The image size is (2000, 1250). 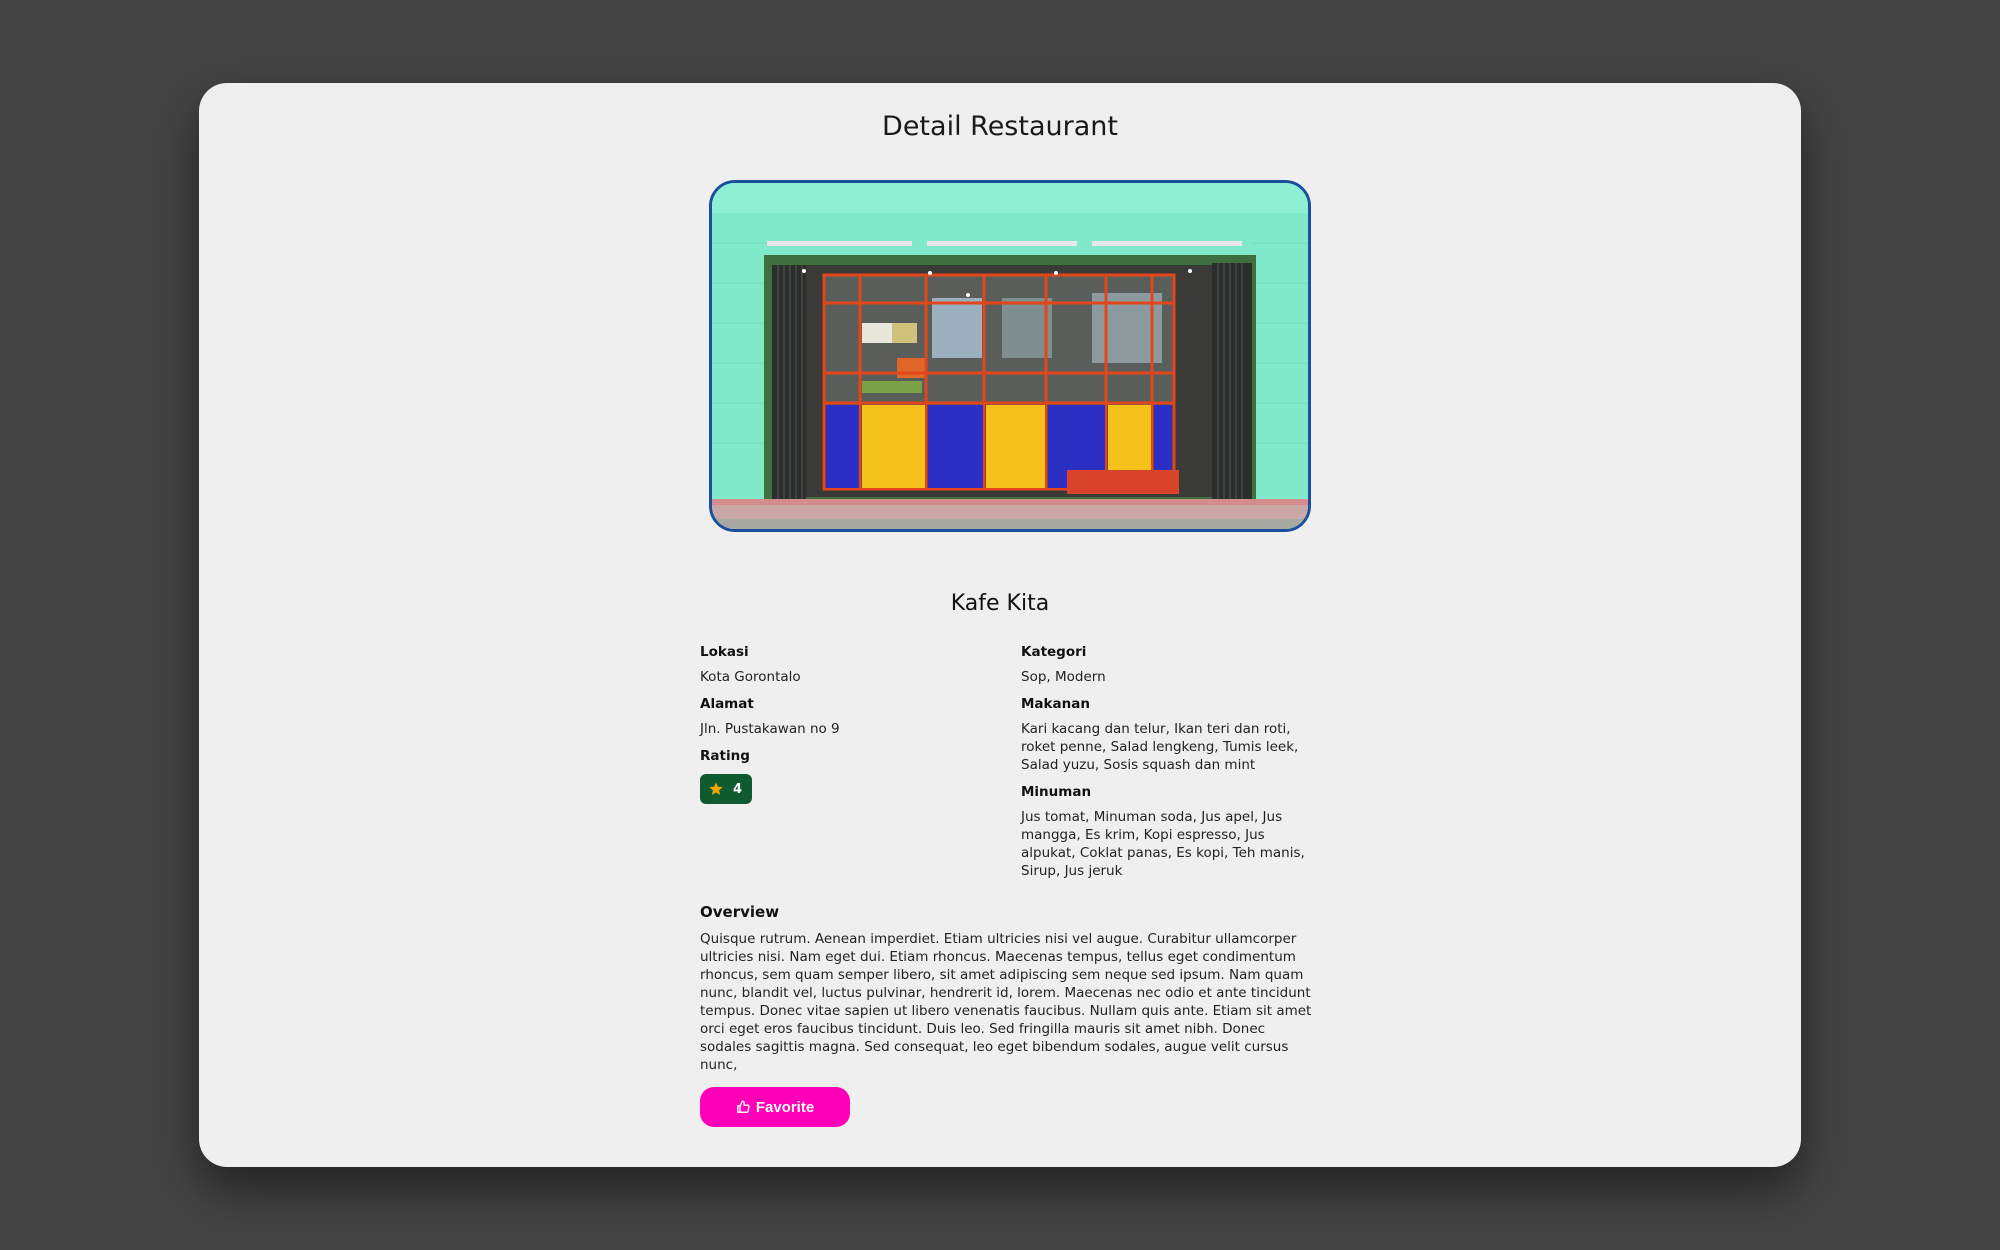 What do you see at coordinates (1055, 704) in the screenshot?
I see `makanan-label: Makanan` at bounding box center [1055, 704].